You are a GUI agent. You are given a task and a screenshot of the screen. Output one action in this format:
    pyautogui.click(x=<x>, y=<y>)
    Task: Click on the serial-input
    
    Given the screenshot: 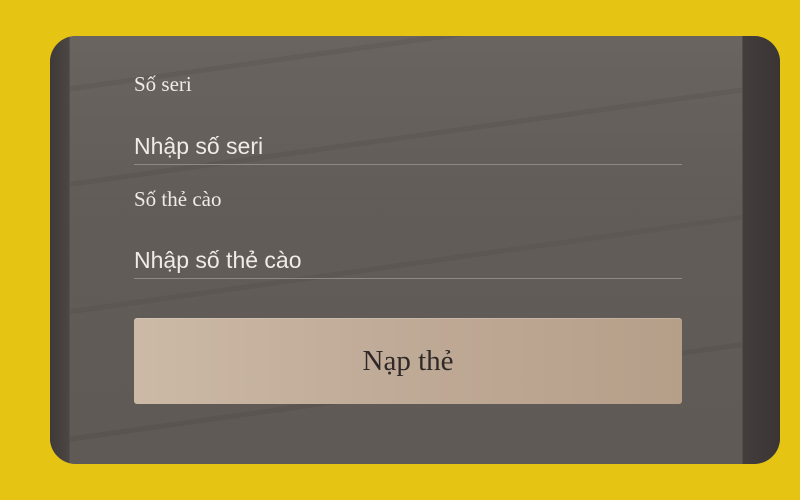 What is the action you would take?
    pyautogui.click(x=408, y=146)
    